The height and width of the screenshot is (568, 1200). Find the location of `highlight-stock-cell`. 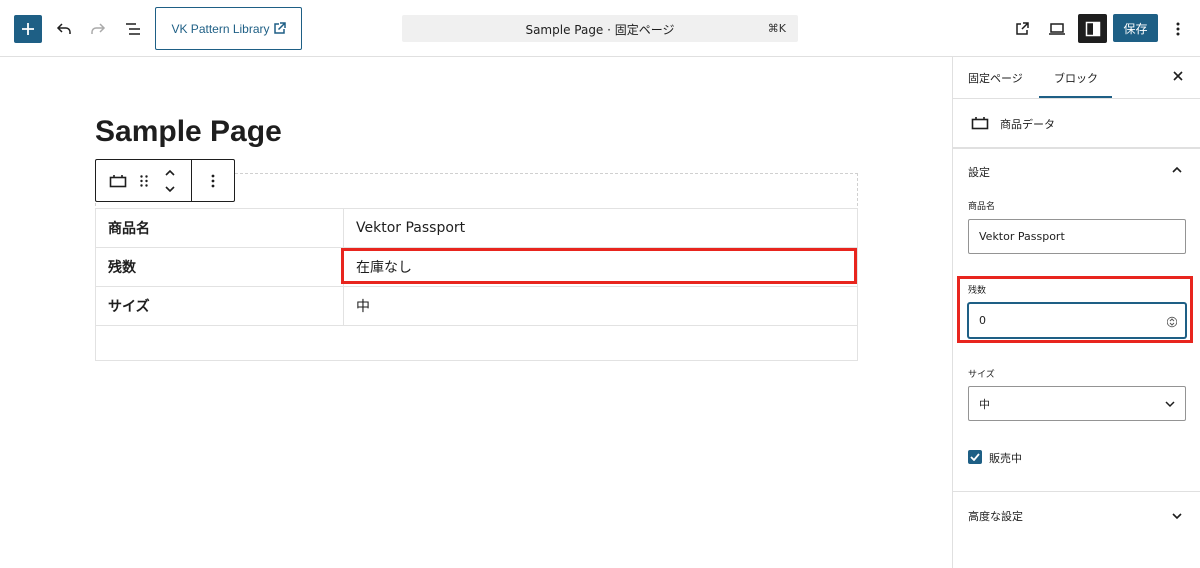

highlight-stock-cell is located at coordinates (599, 266).